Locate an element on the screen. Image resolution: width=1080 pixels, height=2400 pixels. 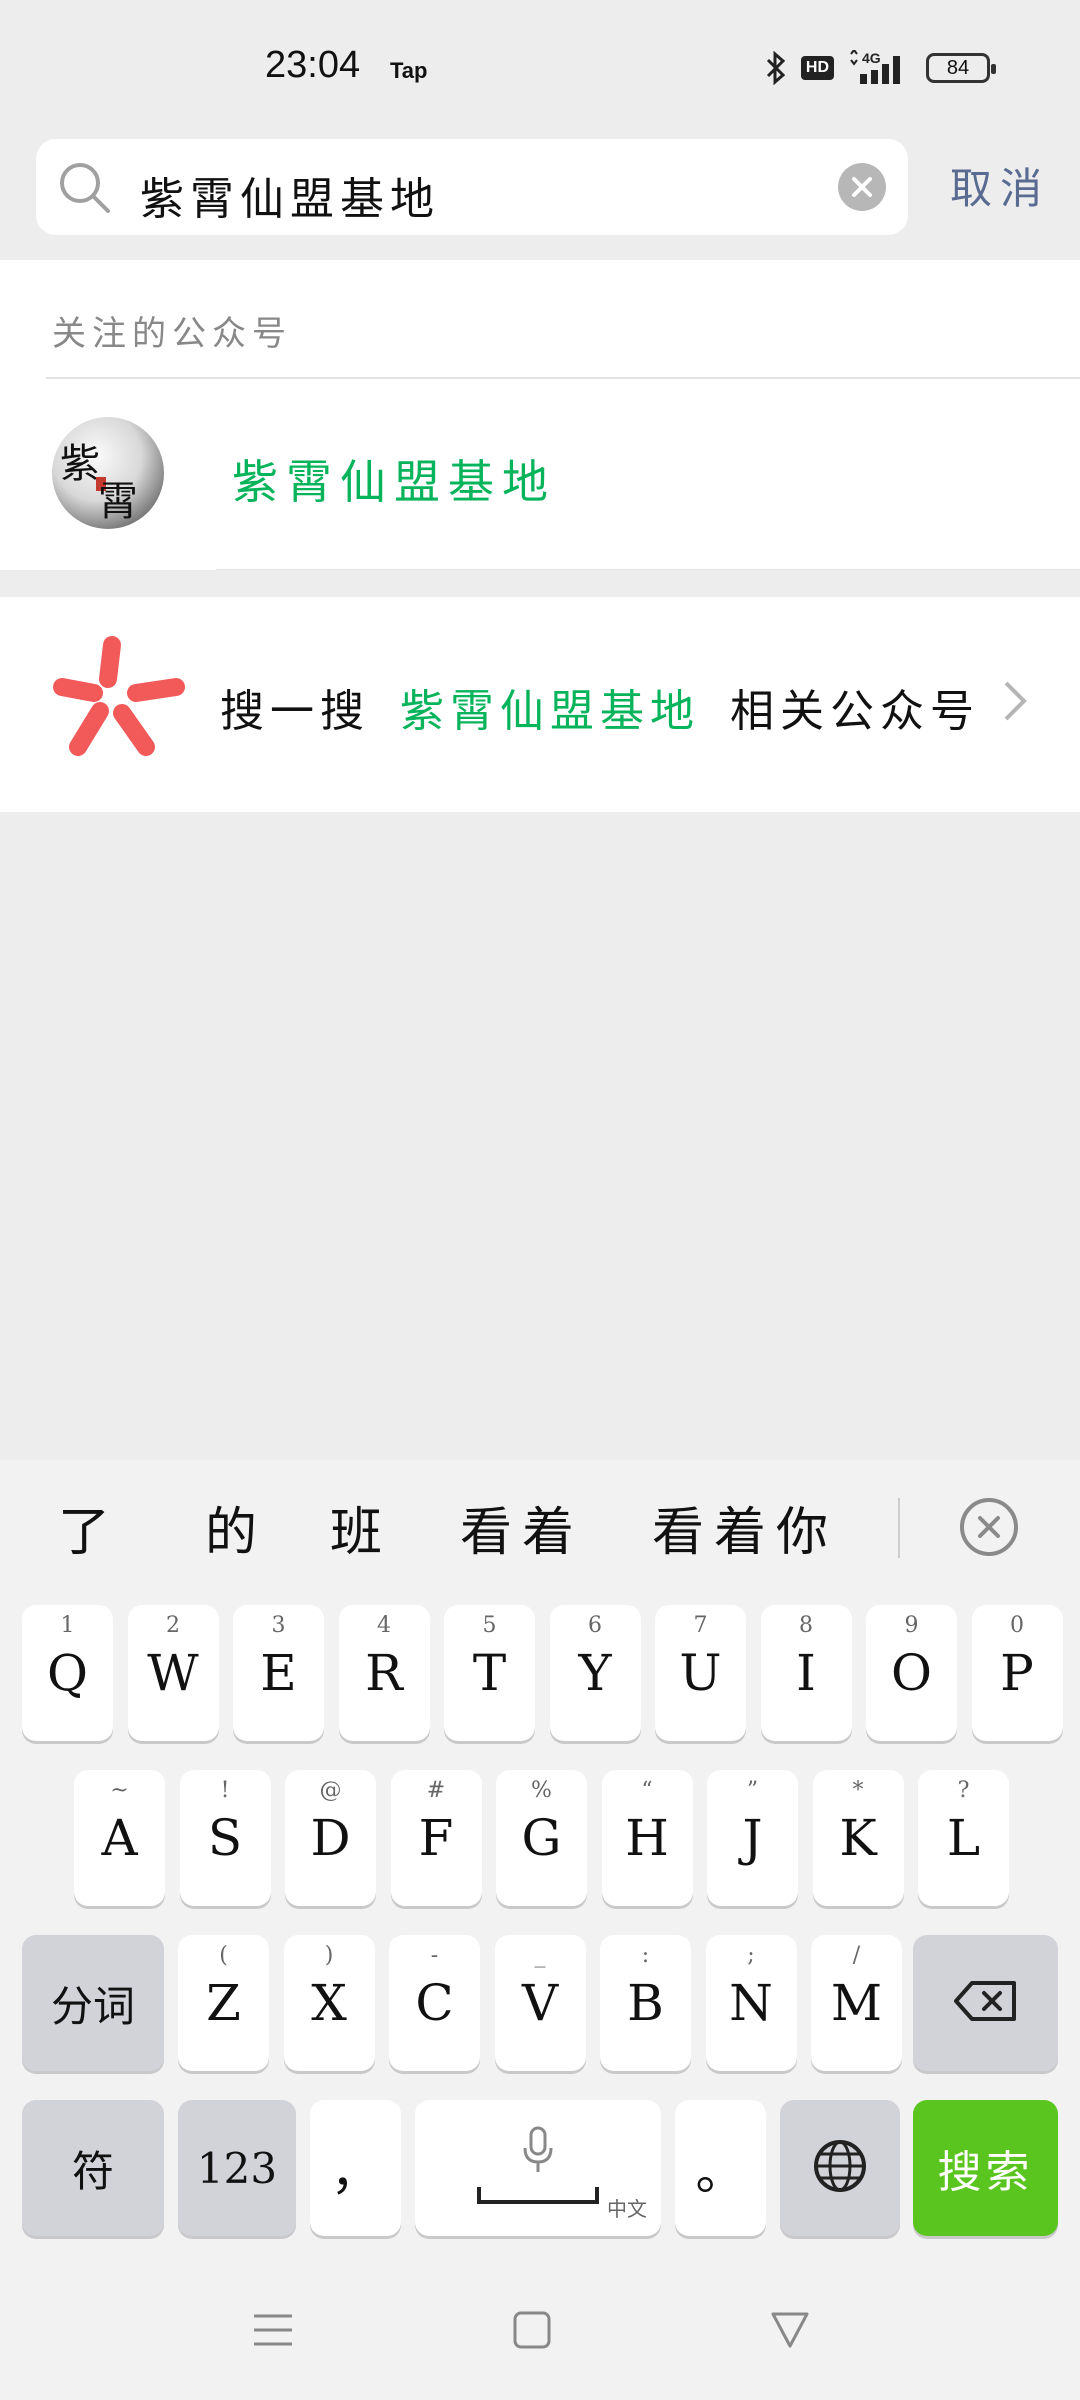
key-n: ; N is located at coordinates (751, 2003).